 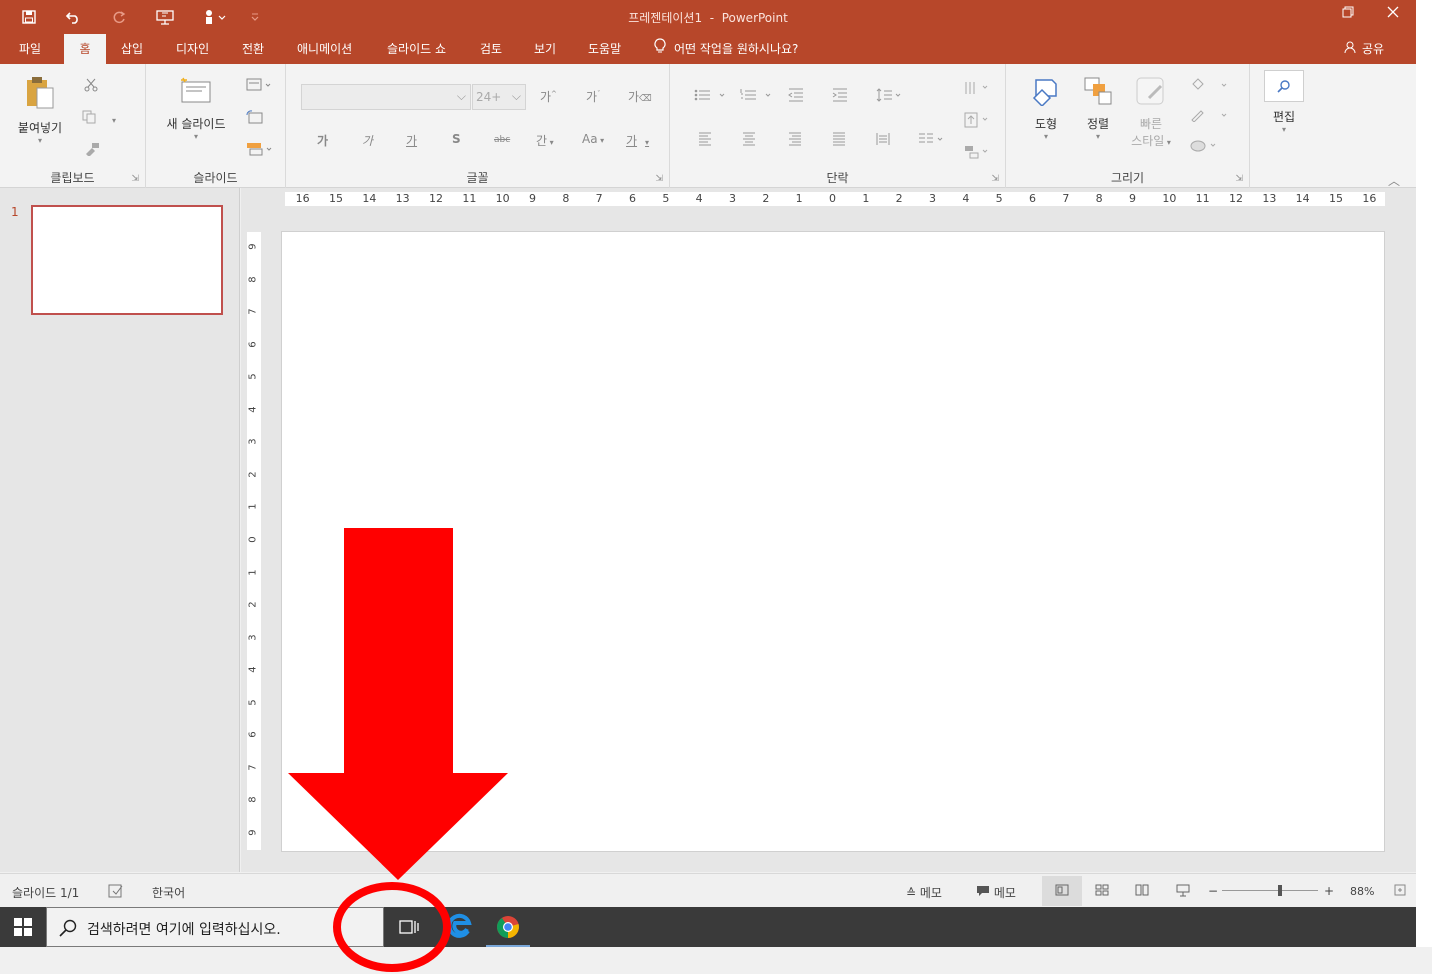 I want to click on change-case-label: Aa, so click(x=590, y=139).